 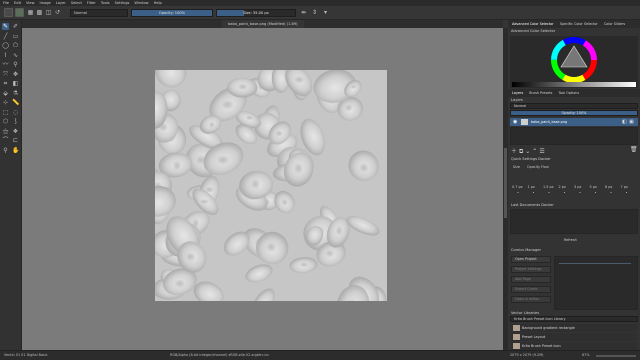 What do you see at coordinates (562, 187) in the screenshot?
I see `quick-size-item: 2 px` at bounding box center [562, 187].